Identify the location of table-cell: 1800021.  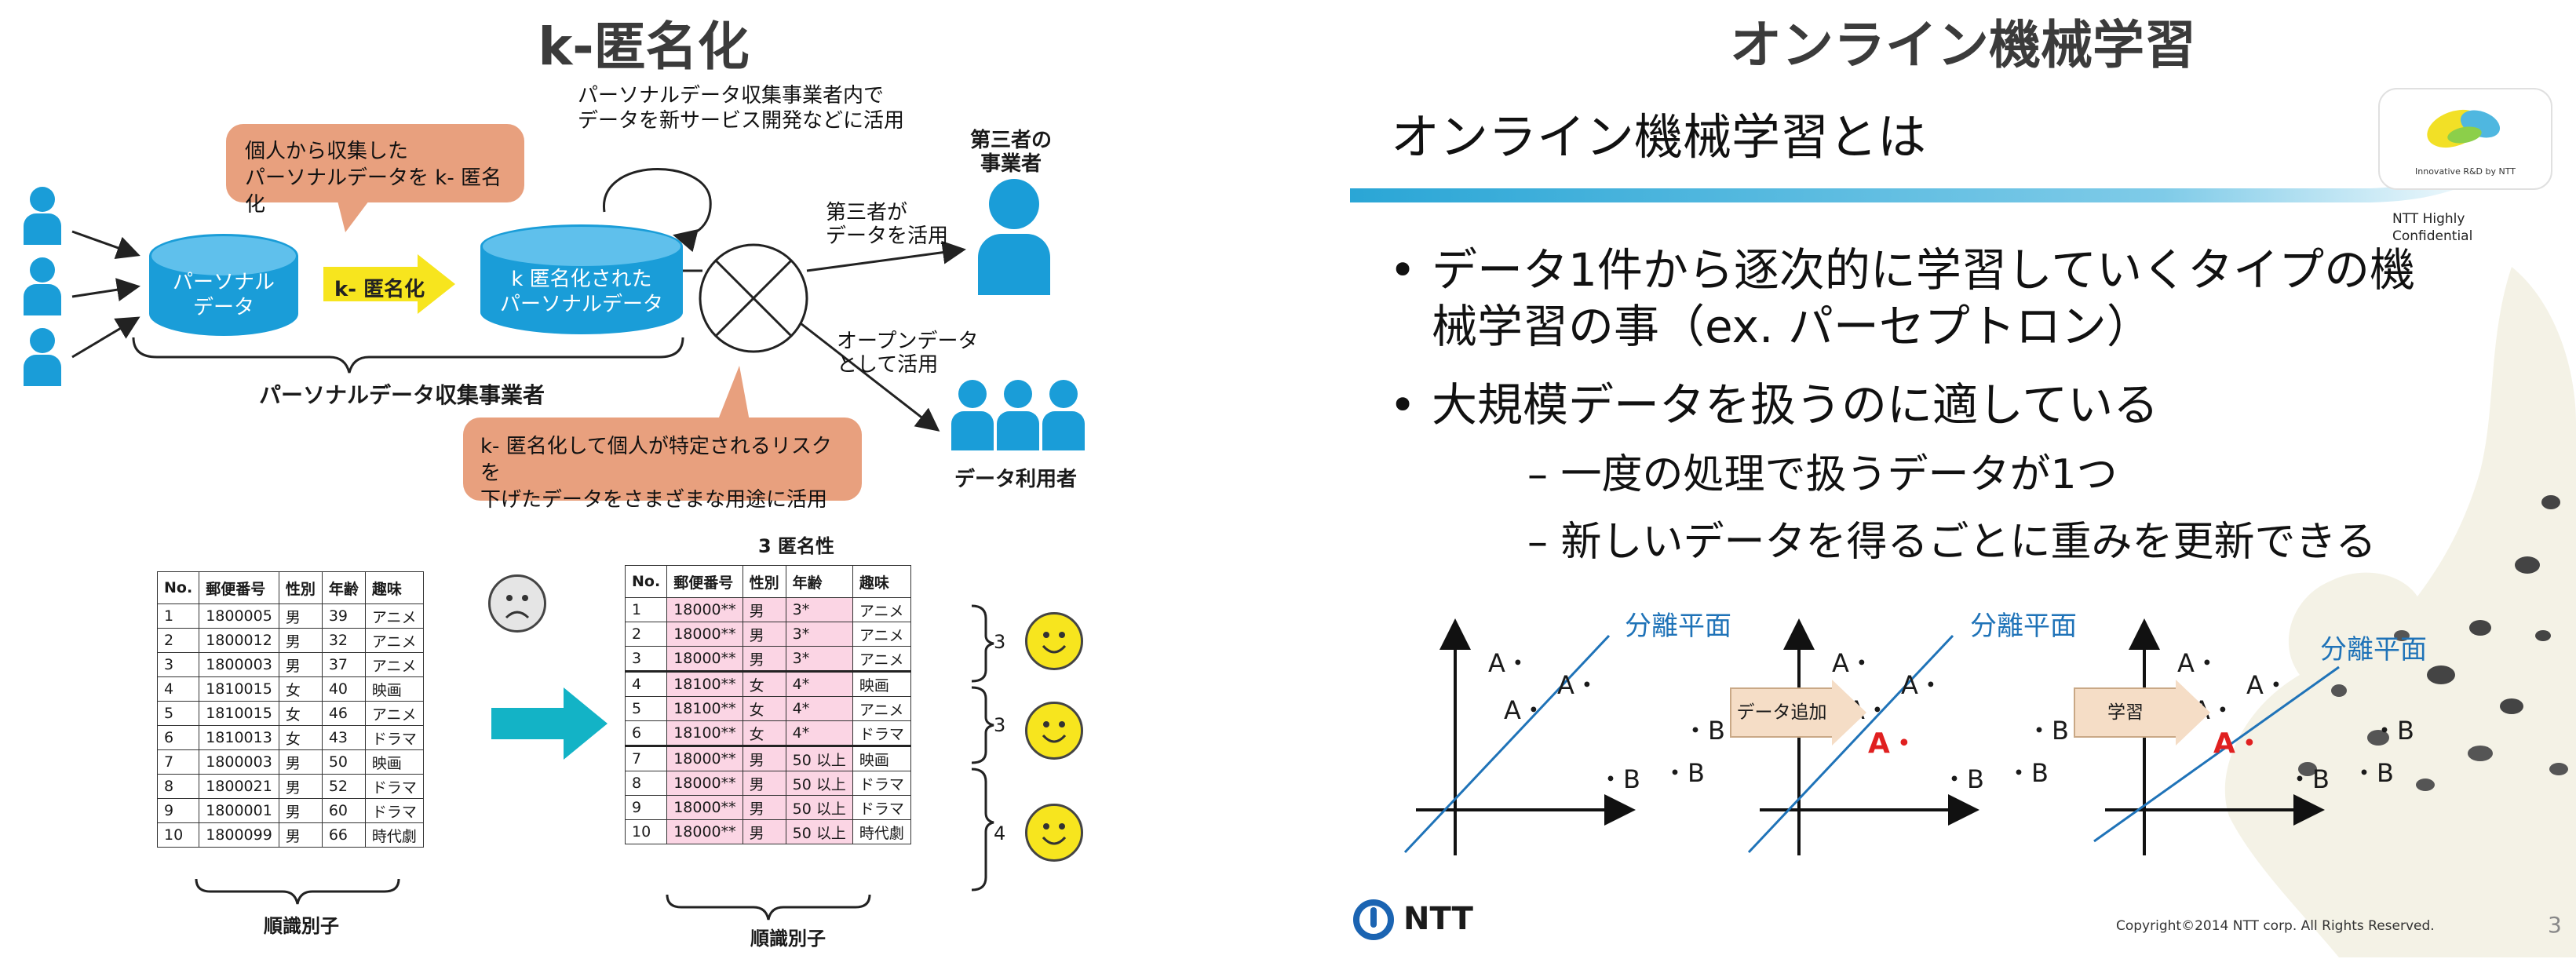
(239, 786).